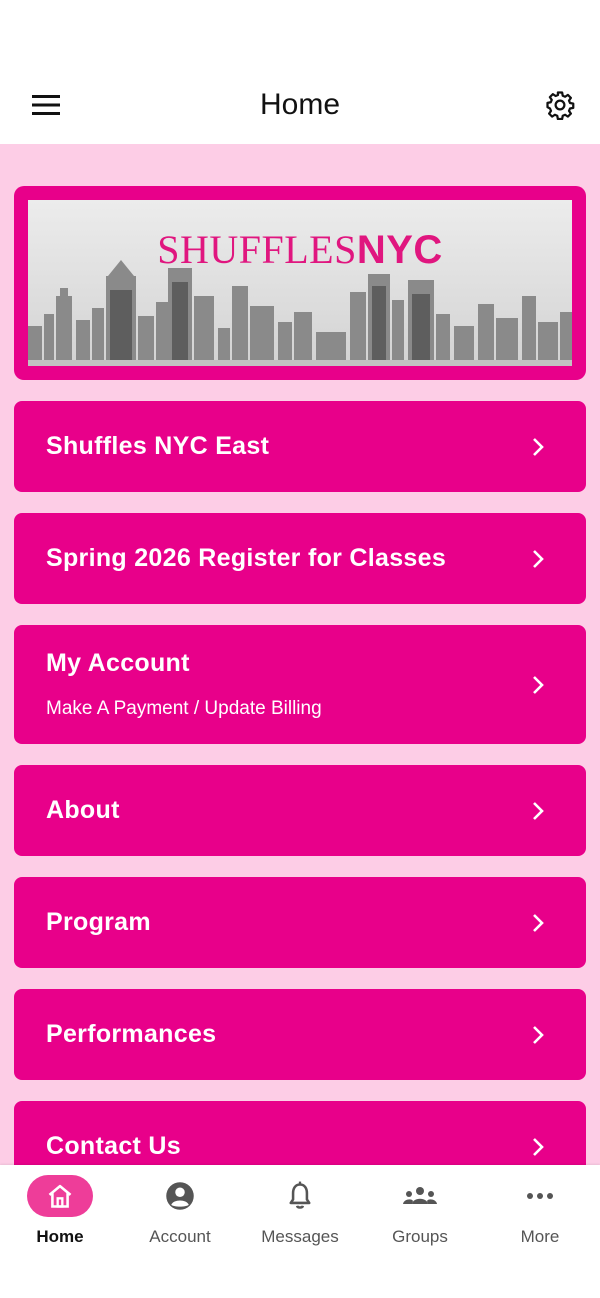 This screenshot has height=1298, width=600. Describe the element at coordinates (60, 1236) in the screenshot. I see `nav-label: Home` at that location.